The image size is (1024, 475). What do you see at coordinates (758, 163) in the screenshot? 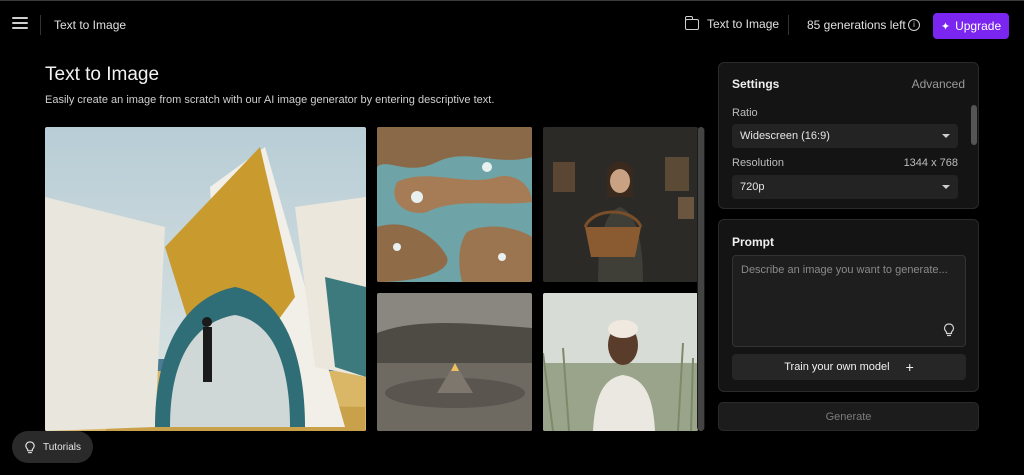
I see `resolution-label: Resolution` at bounding box center [758, 163].